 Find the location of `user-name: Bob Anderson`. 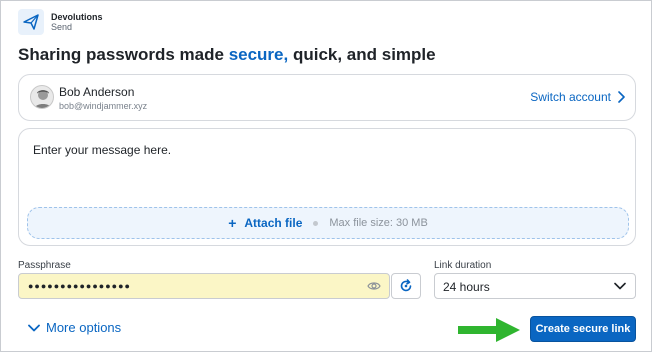

user-name: Bob Anderson is located at coordinates (97, 92).